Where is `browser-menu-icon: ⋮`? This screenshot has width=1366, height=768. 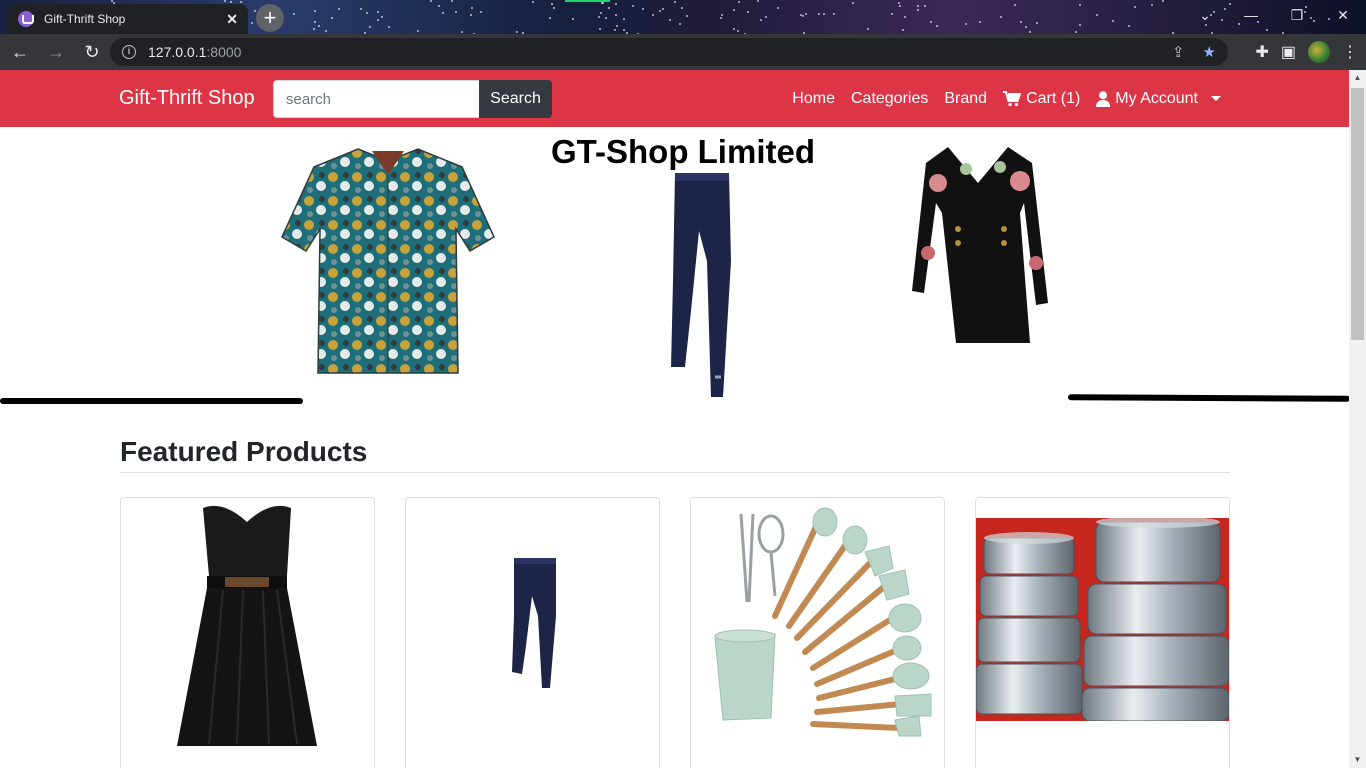
browser-menu-icon: ⋮ is located at coordinates (1350, 52).